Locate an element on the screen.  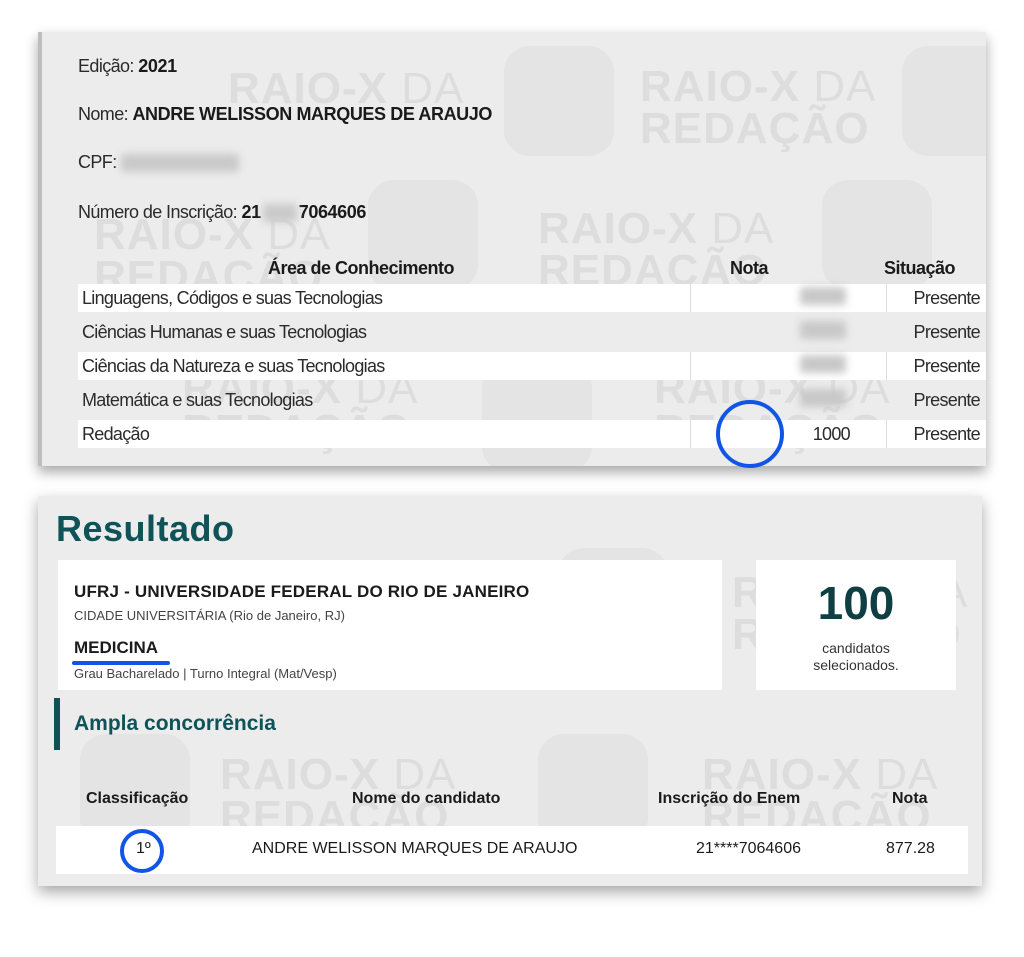
column-header-area: Área de Conhecimento is located at coordinates (361, 268).